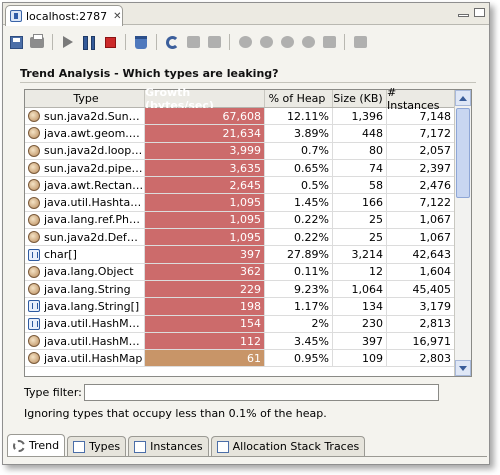  I want to click on tab-label: Trend, so click(44, 445).